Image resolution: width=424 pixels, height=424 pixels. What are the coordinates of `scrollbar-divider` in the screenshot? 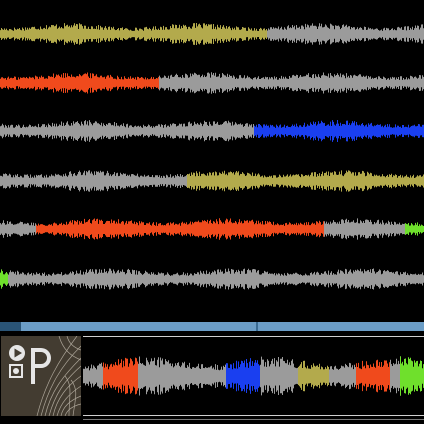 It's located at (257, 326).